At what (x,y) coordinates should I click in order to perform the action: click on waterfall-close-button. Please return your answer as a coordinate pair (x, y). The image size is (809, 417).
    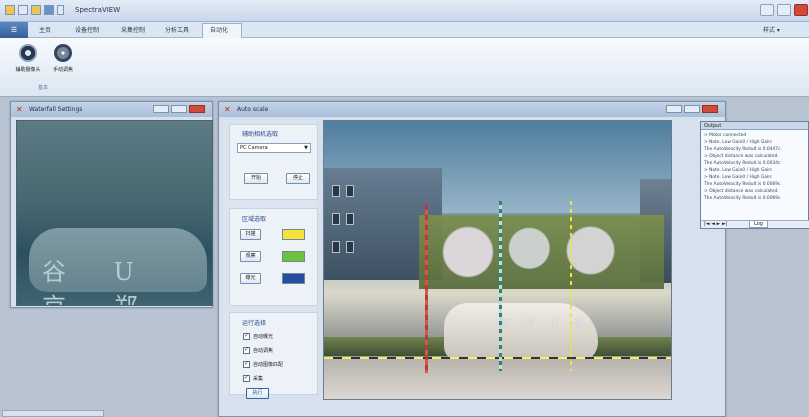
    Looking at the image, I should click on (197, 109).